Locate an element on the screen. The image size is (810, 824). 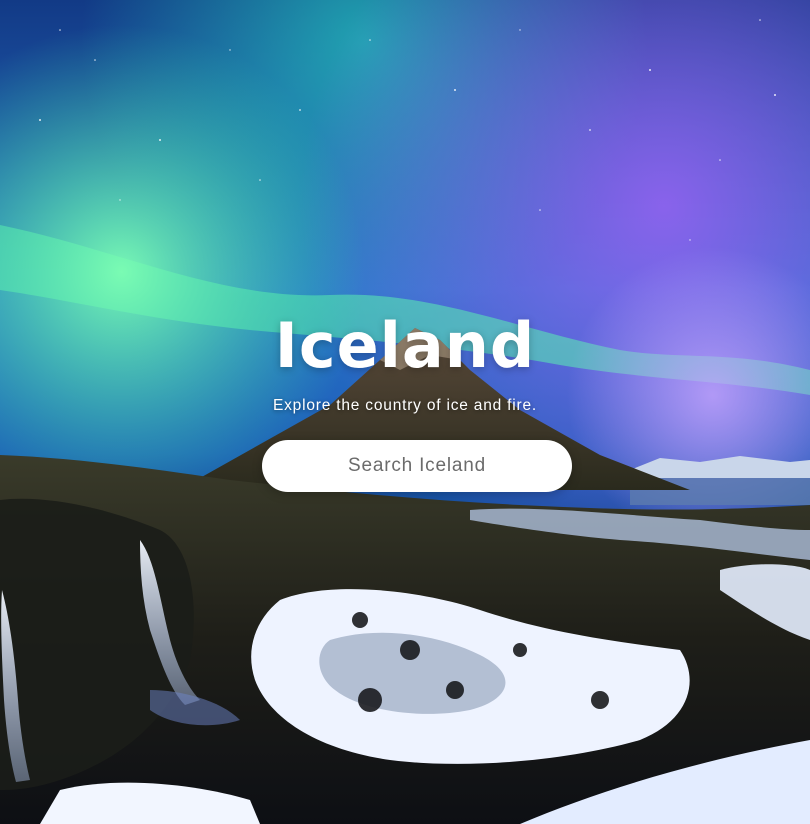
page-subtitle: Explore the country of ice and fire. is located at coordinates (404, 405).